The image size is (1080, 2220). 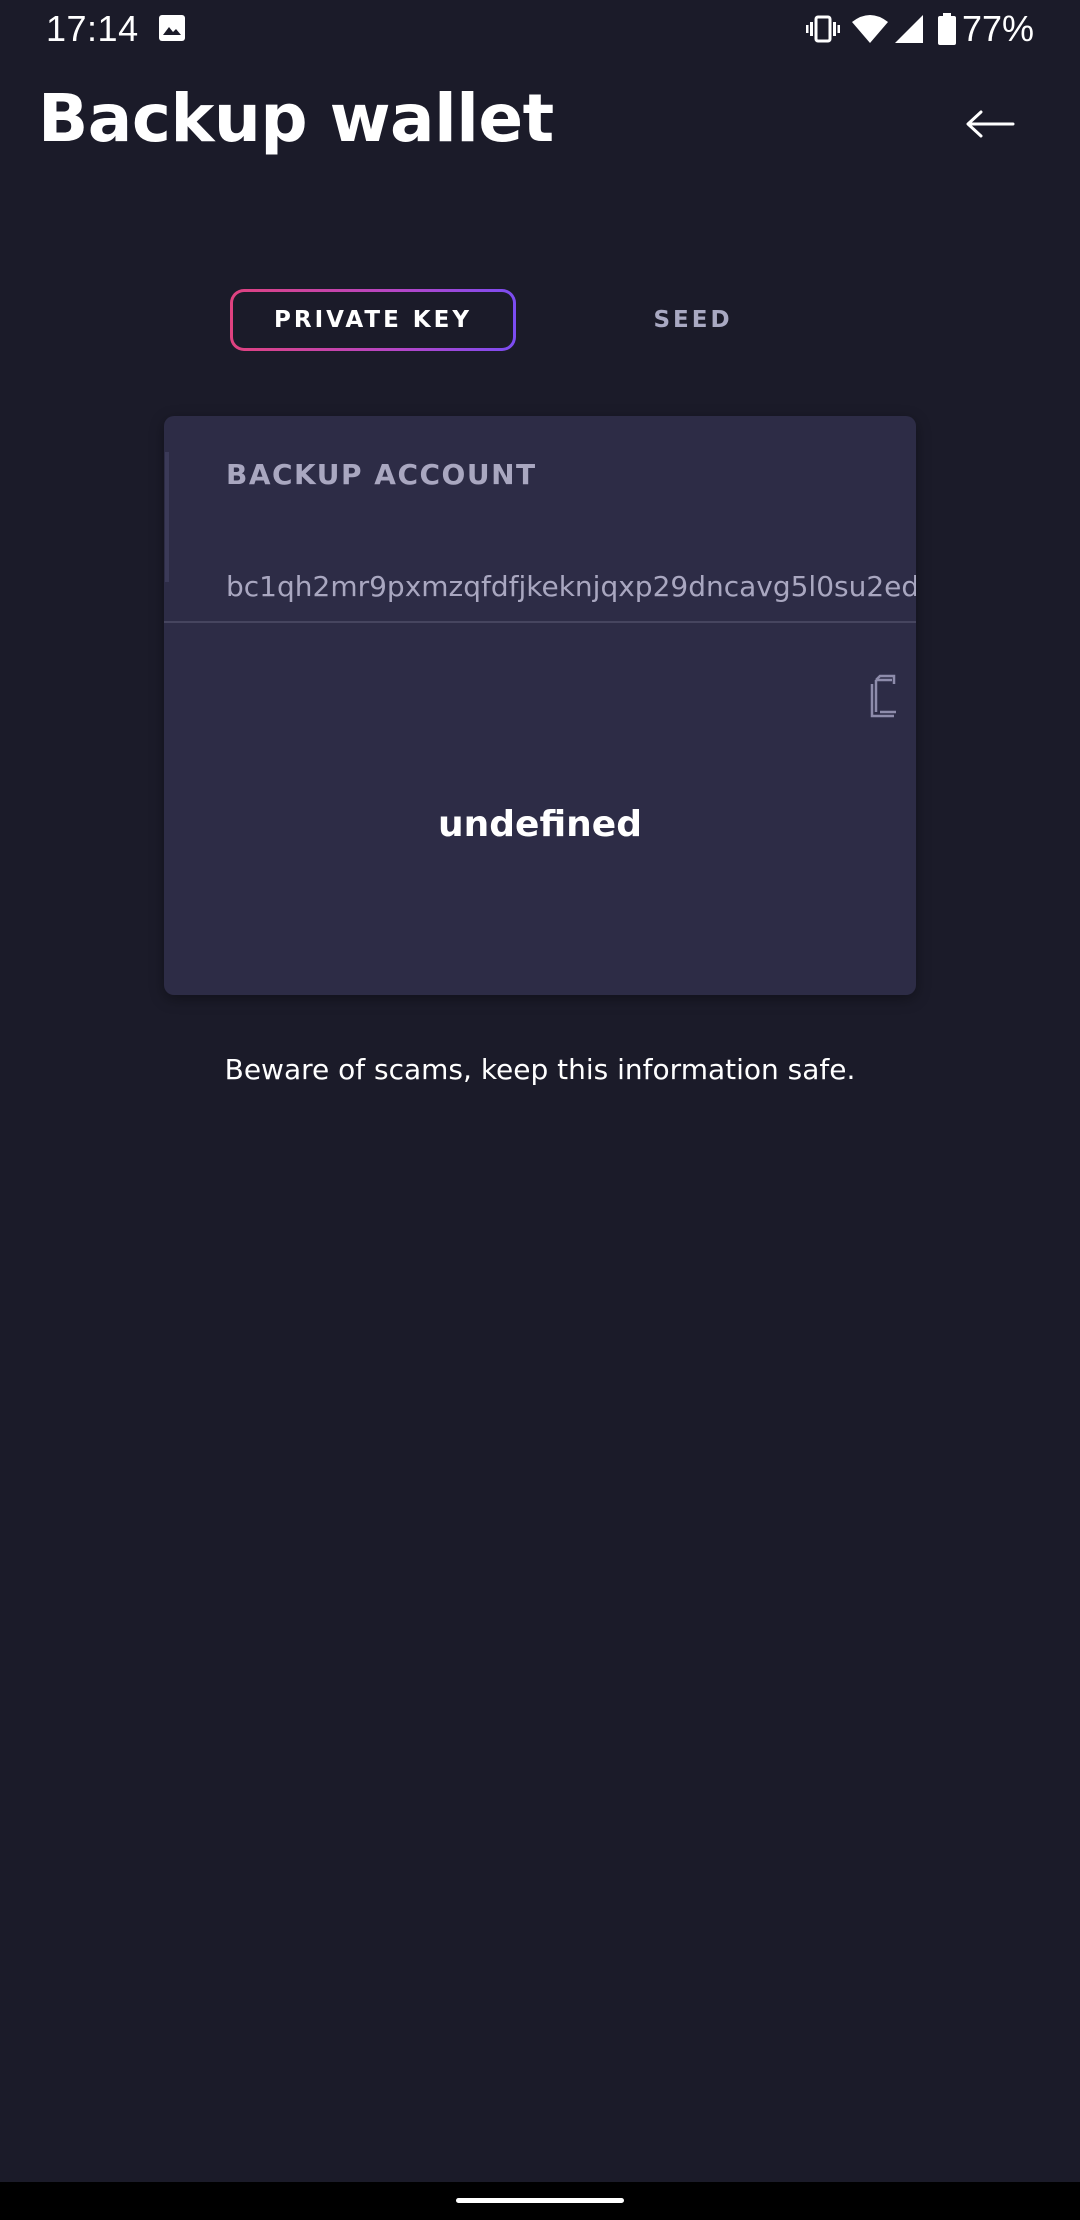 I want to click on tab-private-key-label: PRIVATE KEY, so click(x=373, y=320).